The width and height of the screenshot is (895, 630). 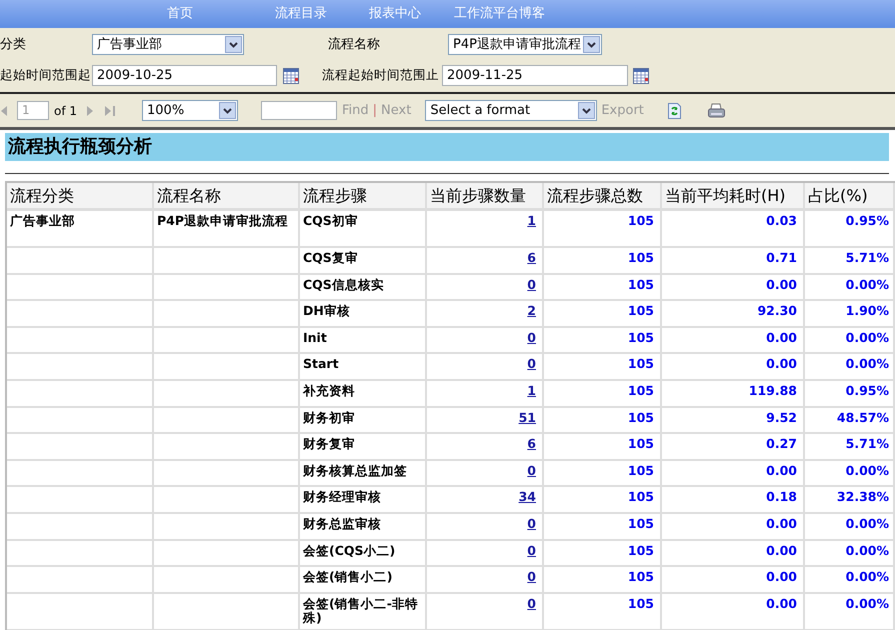 I want to click on field-label: 流程起始时间范围止, so click(x=381, y=75).